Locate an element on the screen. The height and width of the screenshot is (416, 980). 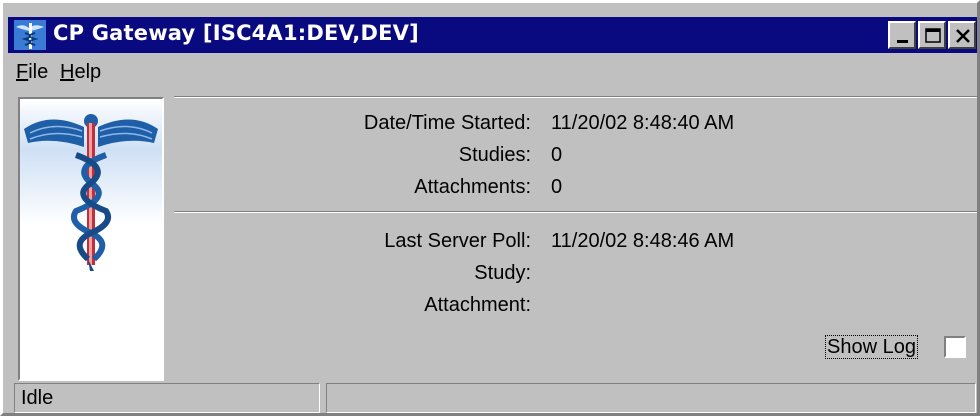
study-label: Study: is located at coordinates (502, 273).